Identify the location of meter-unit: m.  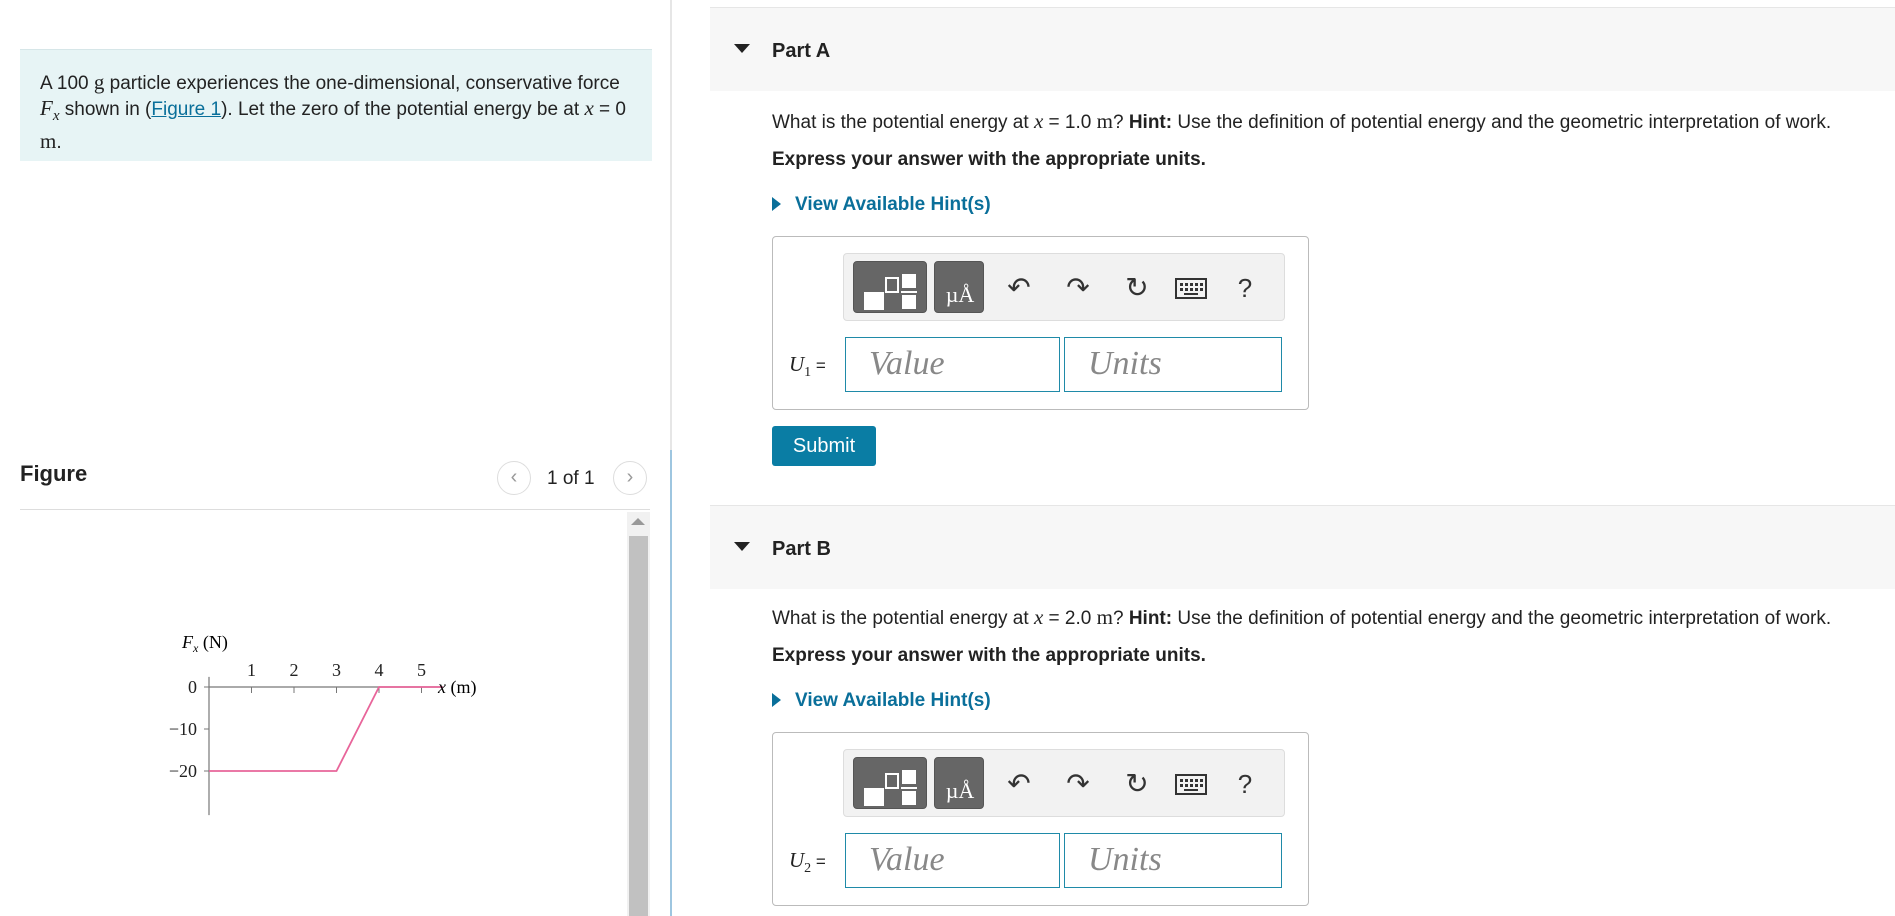
(48, 140).